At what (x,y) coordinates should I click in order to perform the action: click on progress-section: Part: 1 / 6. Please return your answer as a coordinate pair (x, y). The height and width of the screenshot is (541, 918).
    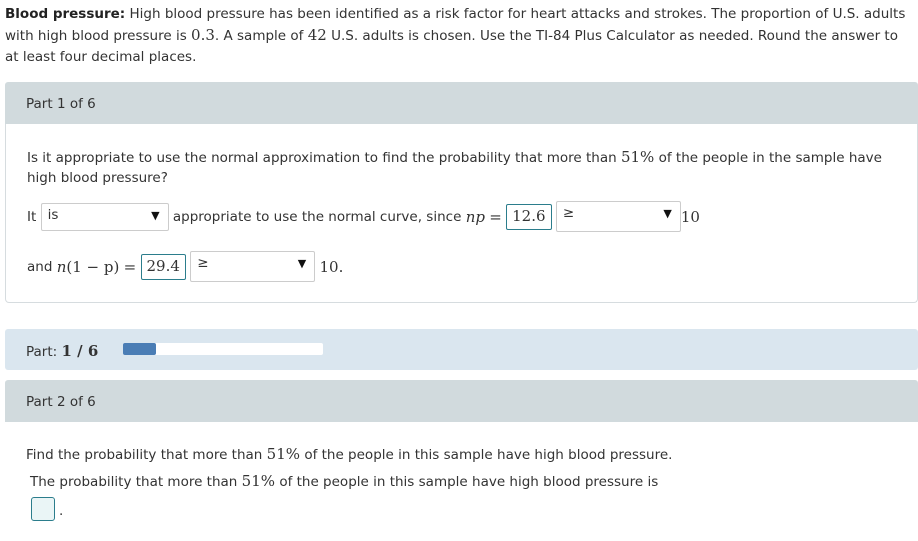
    Looking at the image, I should click on (461, 349).